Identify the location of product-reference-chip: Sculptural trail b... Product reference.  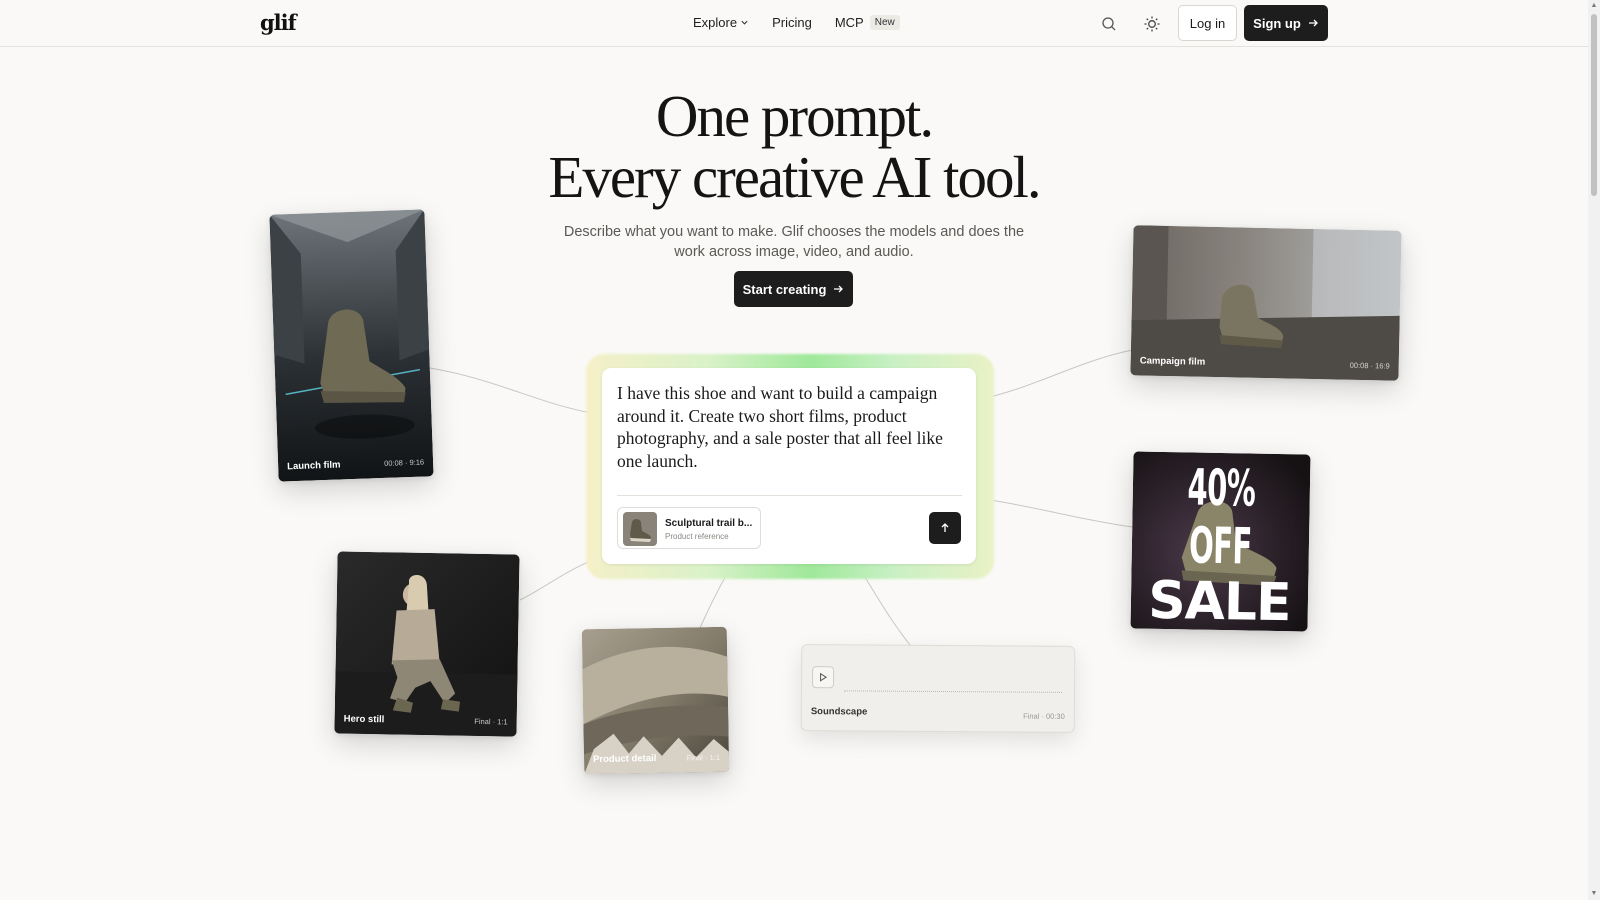
(689, 528).